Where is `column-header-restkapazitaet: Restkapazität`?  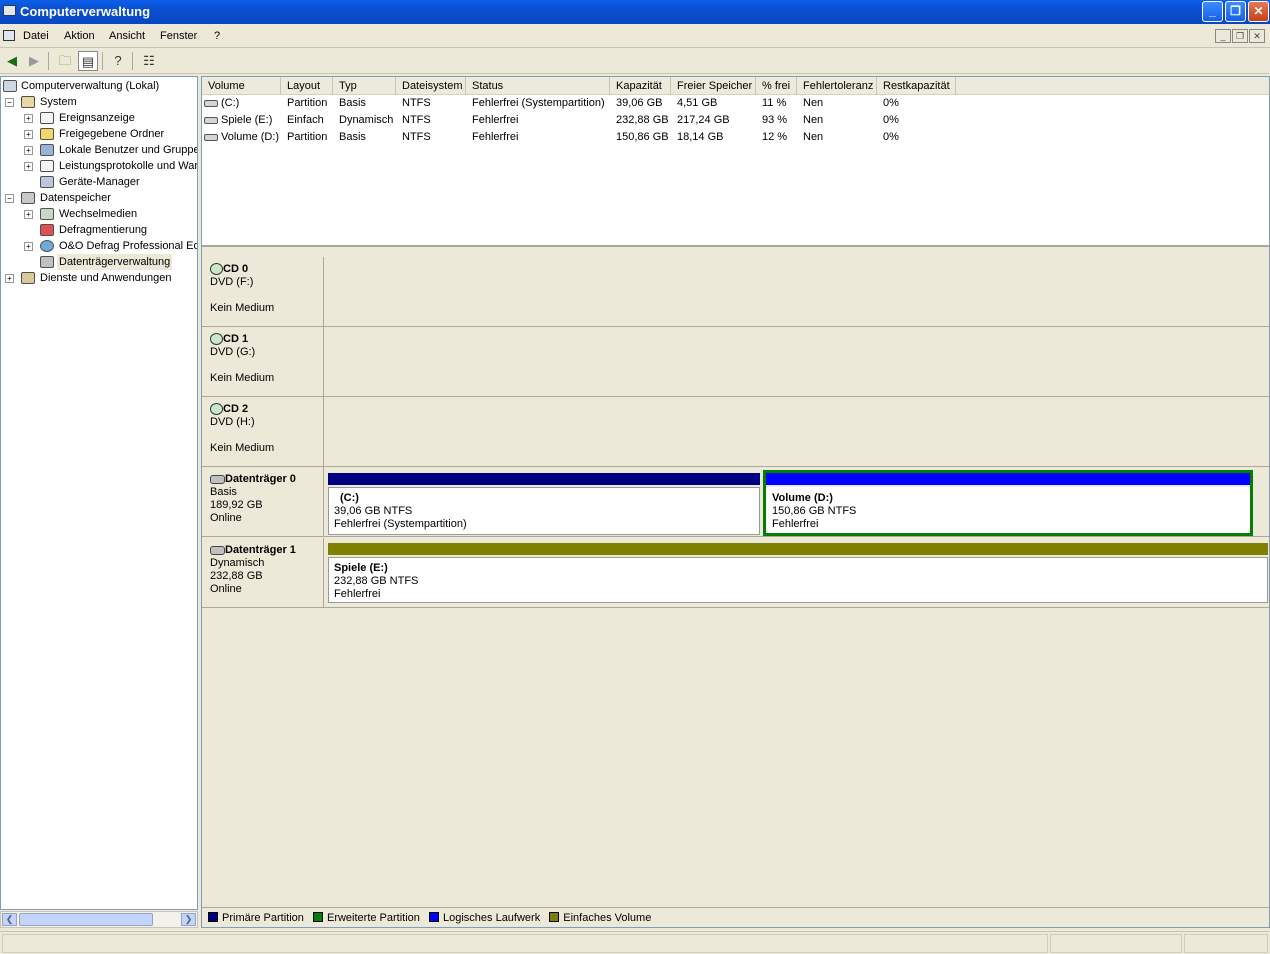
column-header-restkapazitaet: Restkapazität is located at coordinates (916, 86).